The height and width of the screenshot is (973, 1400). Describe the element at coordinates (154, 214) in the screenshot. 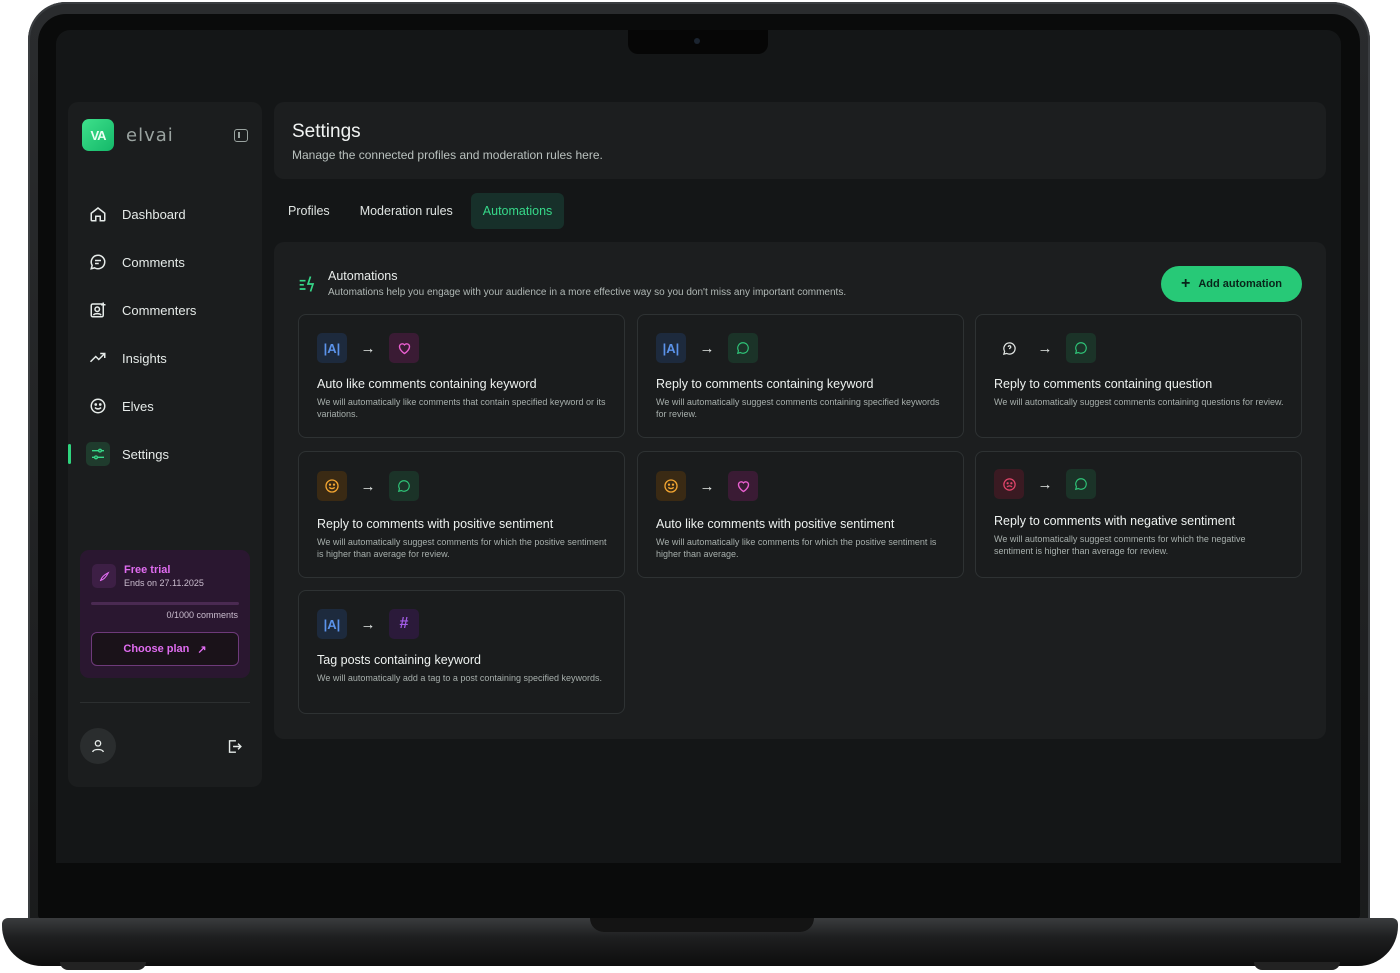

I see `sidebar-item-label: Dashboard` at that location.